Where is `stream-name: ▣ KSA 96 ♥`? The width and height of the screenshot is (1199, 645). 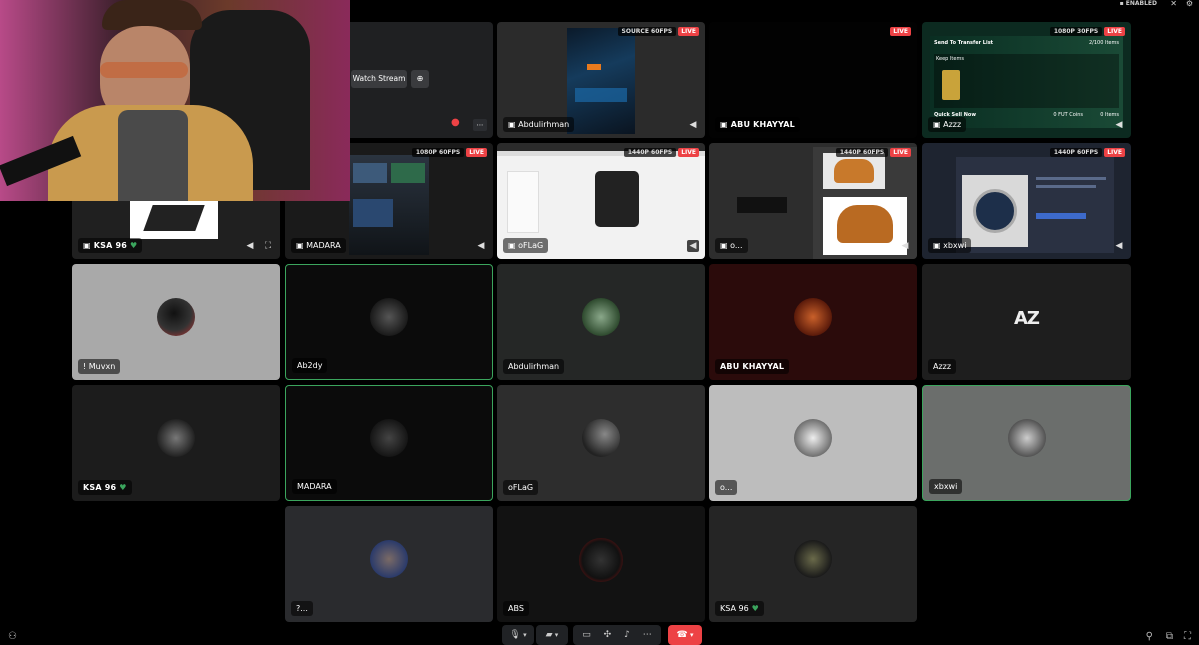 stream-name: ▣ KSA 96 ♥ is located at coordinates (110, 245).